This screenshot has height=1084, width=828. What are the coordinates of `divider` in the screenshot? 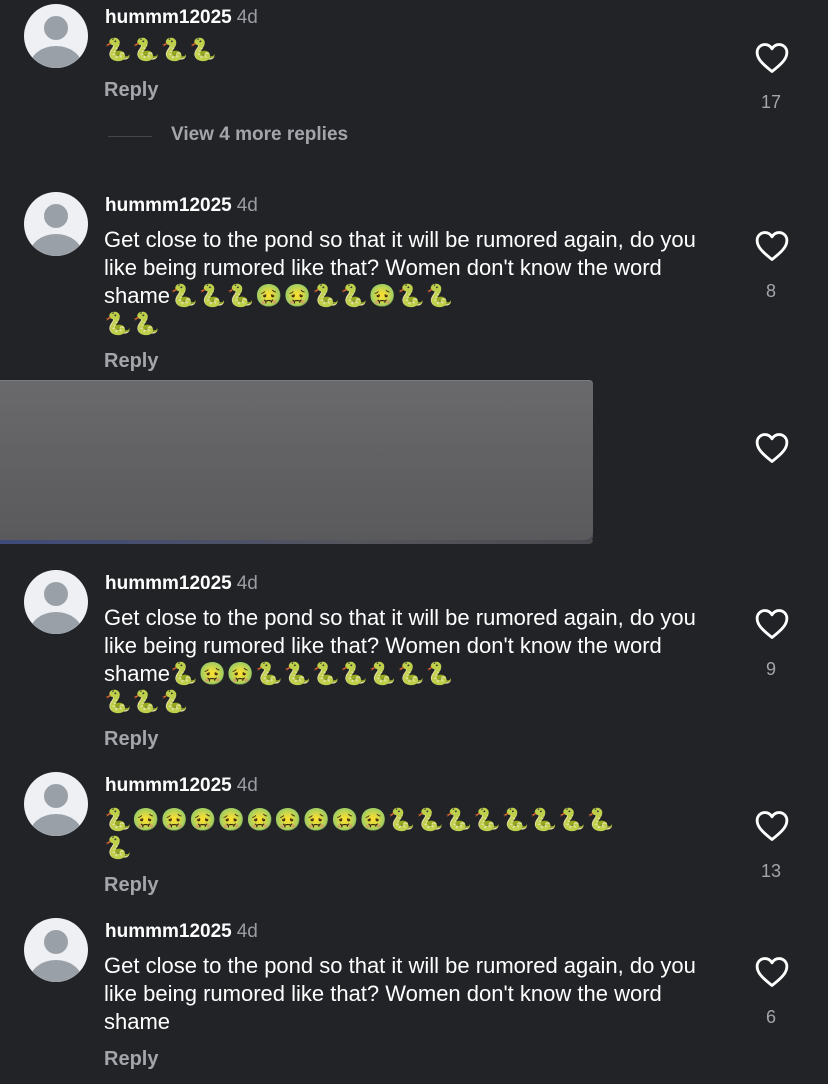 It's located at (130, 136).